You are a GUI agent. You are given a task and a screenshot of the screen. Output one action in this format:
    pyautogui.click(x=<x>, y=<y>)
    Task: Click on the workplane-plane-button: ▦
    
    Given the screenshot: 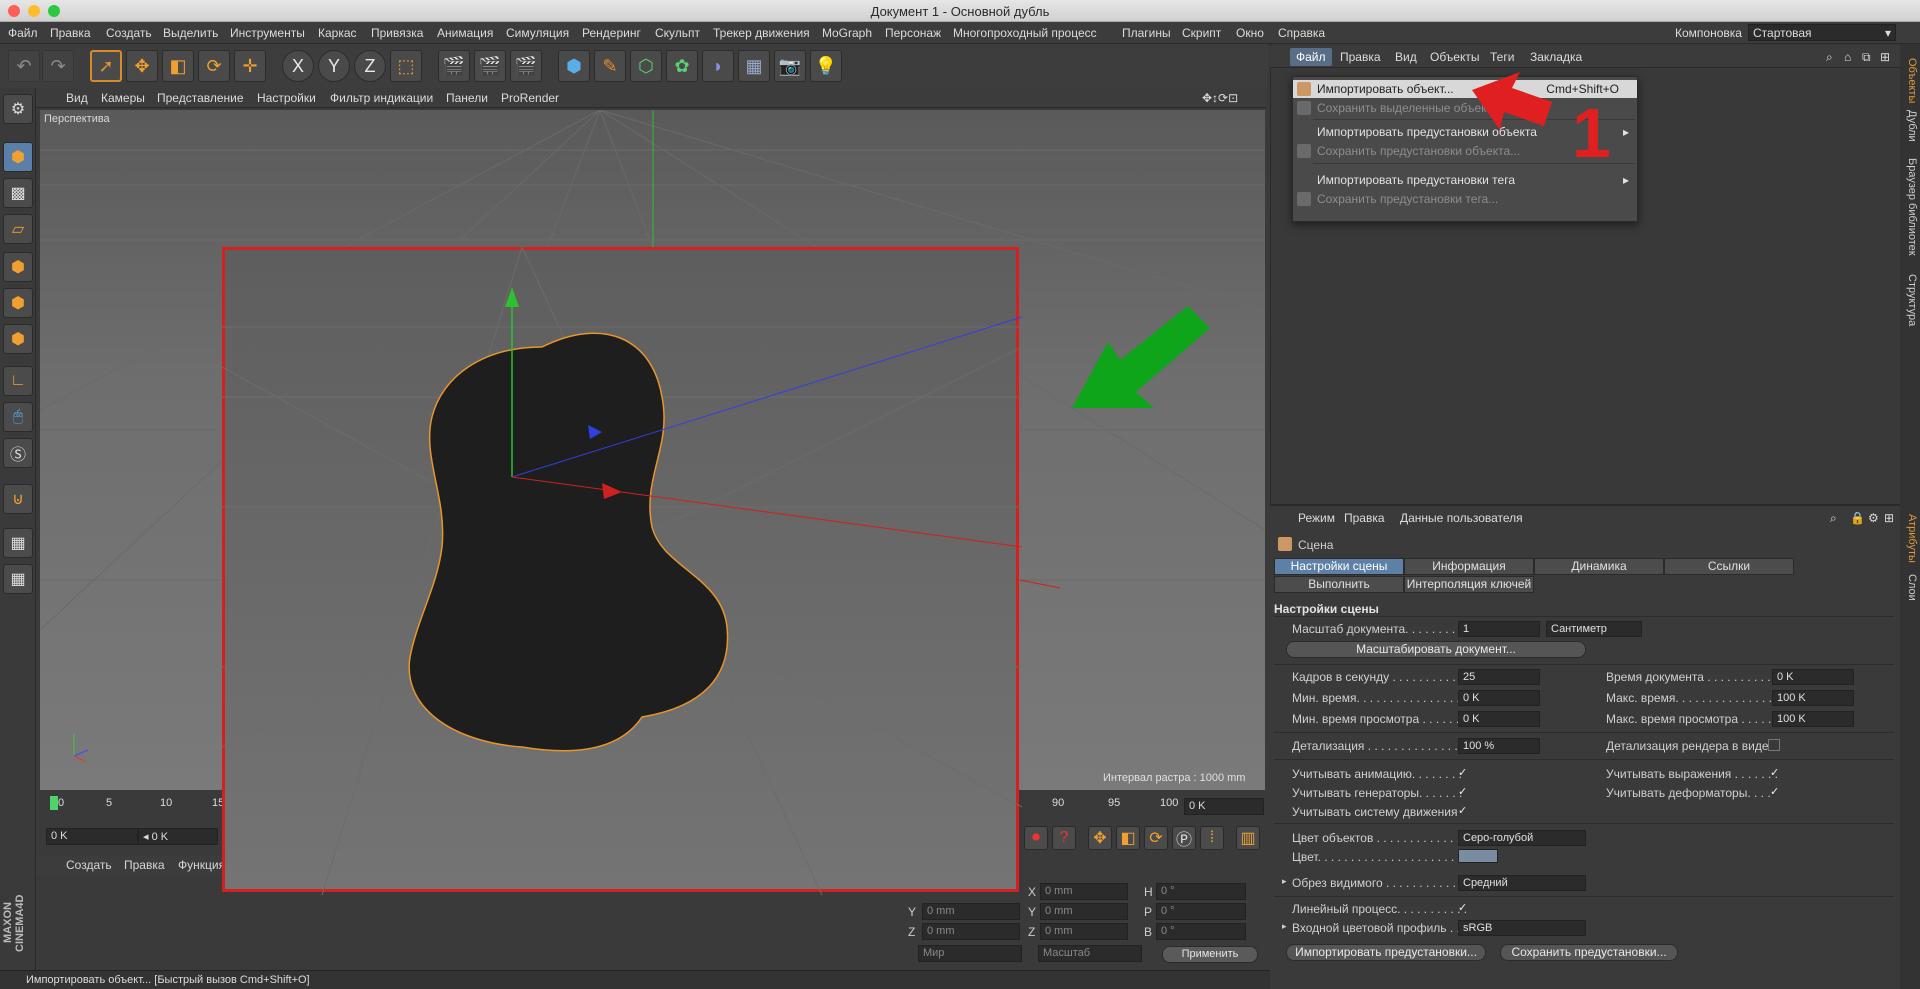 What is the action you would take?
    pyautogui.click(x=18, y=579)
    